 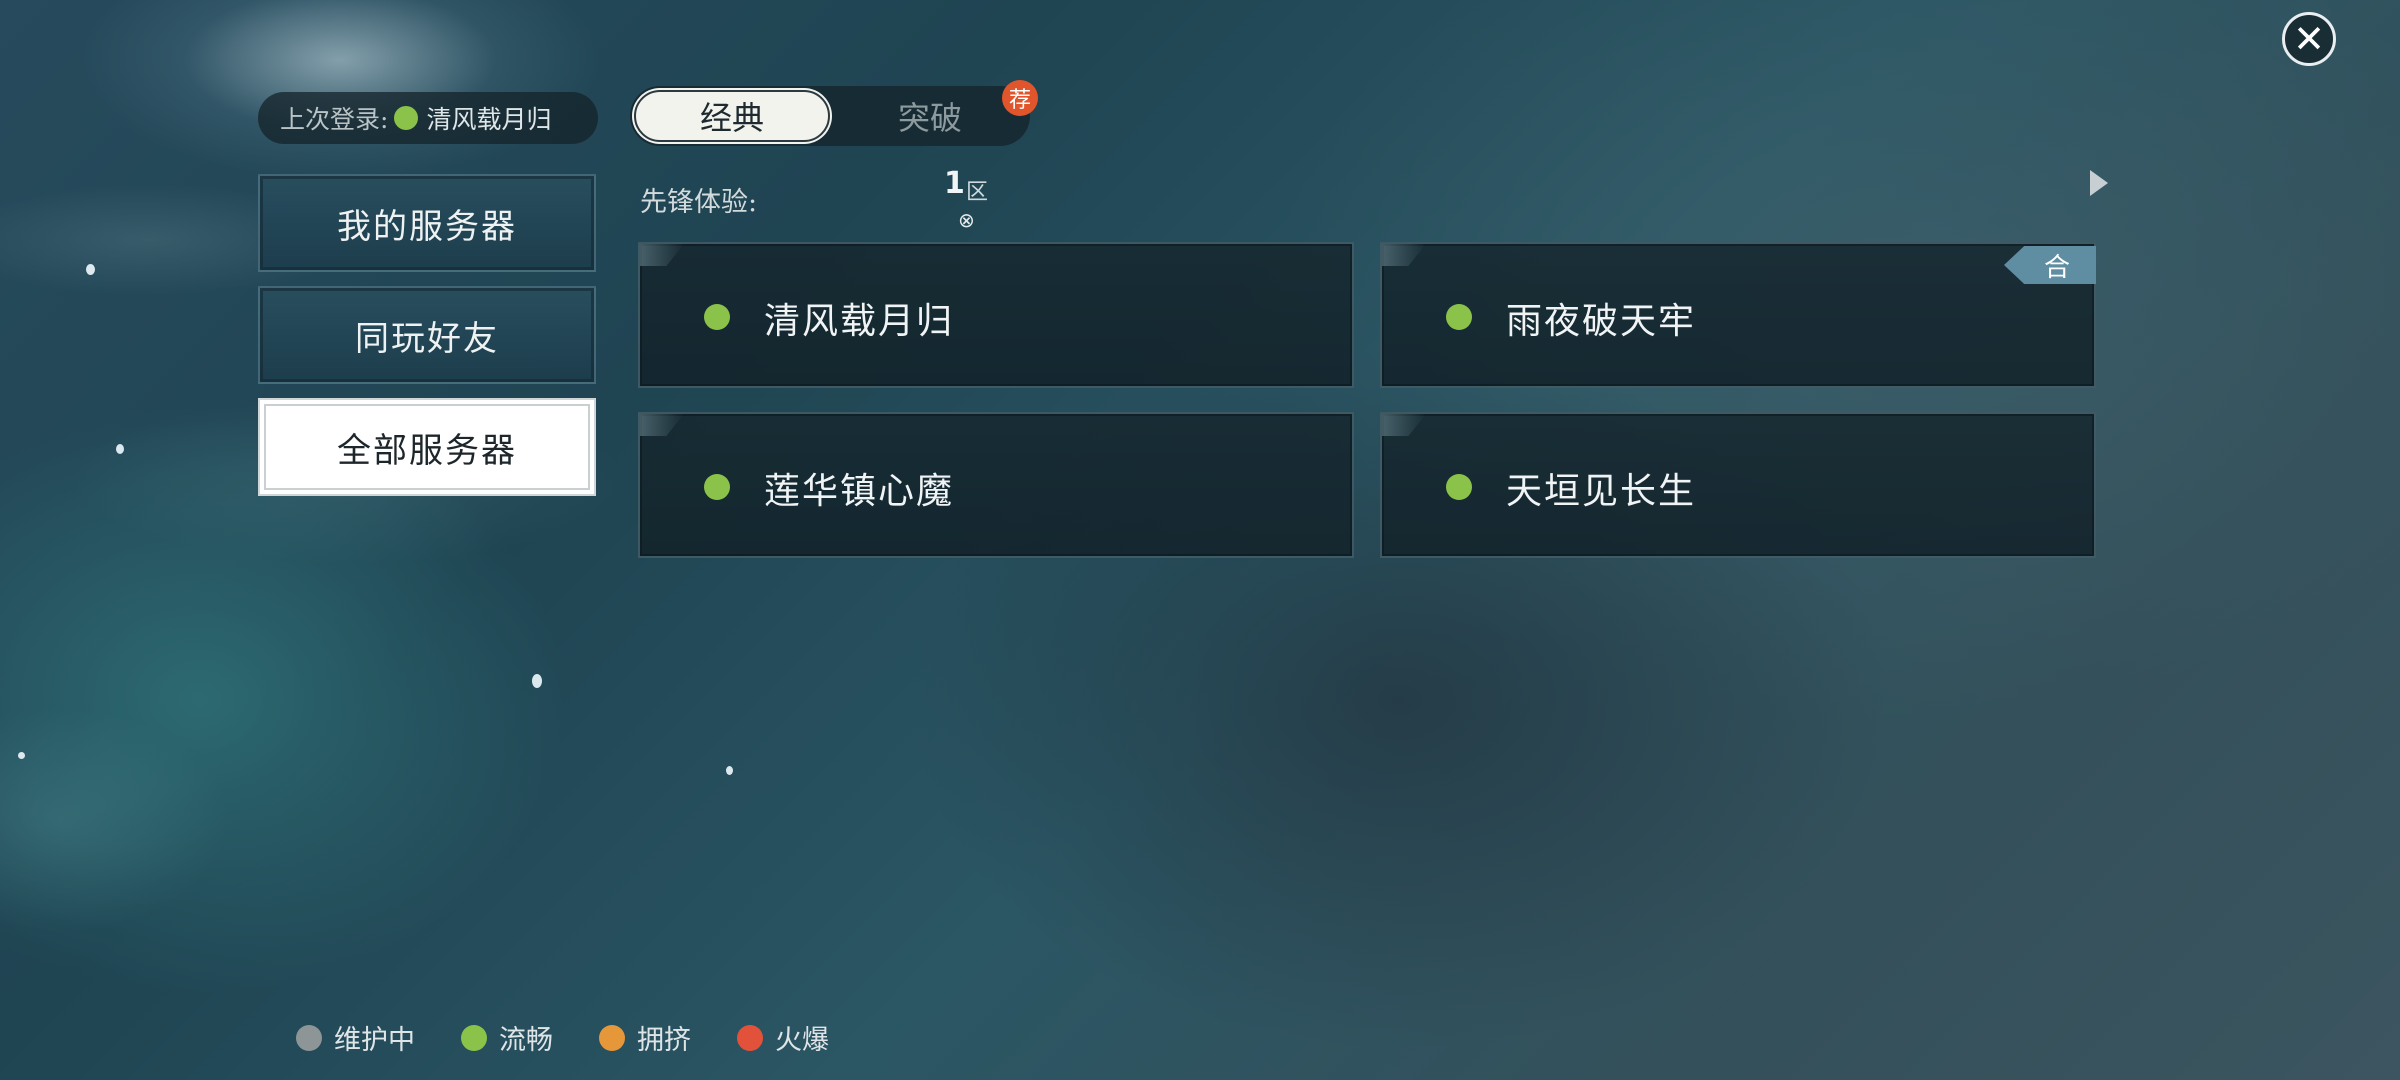 I want to click on sidebar-item-my-servers: 我的服务器, so click(x=427, y=223).